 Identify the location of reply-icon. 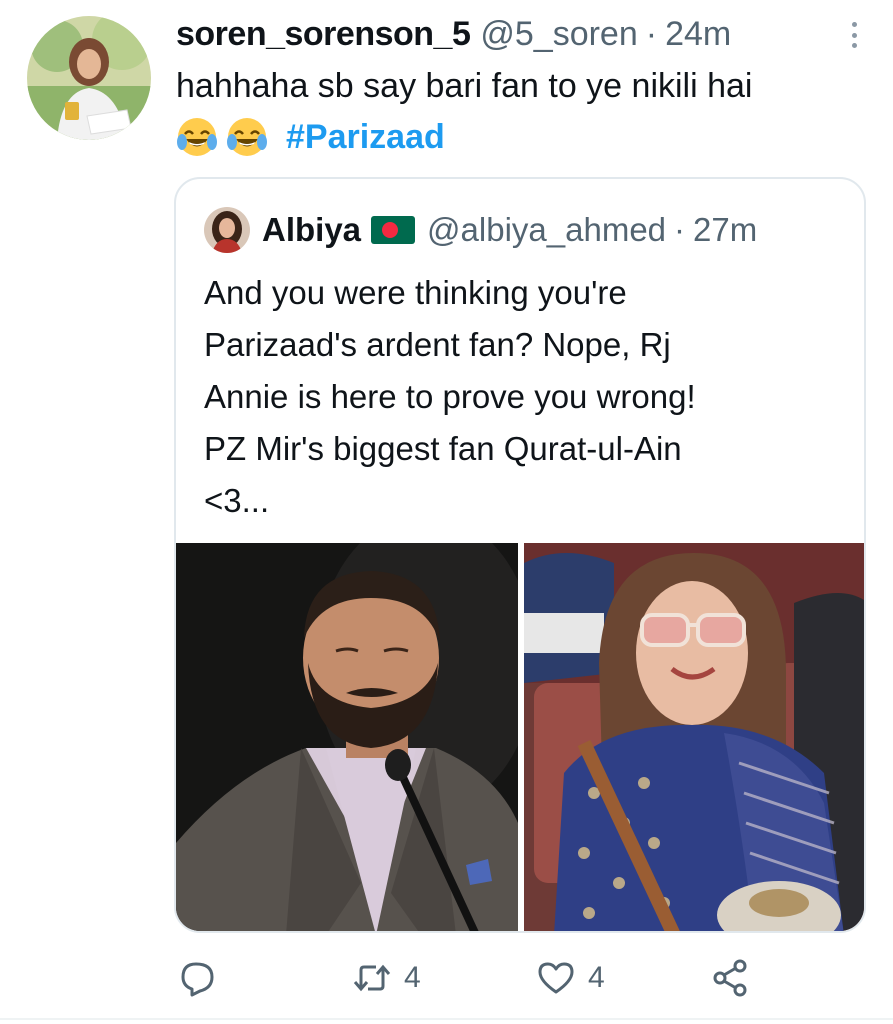
(197, 979).